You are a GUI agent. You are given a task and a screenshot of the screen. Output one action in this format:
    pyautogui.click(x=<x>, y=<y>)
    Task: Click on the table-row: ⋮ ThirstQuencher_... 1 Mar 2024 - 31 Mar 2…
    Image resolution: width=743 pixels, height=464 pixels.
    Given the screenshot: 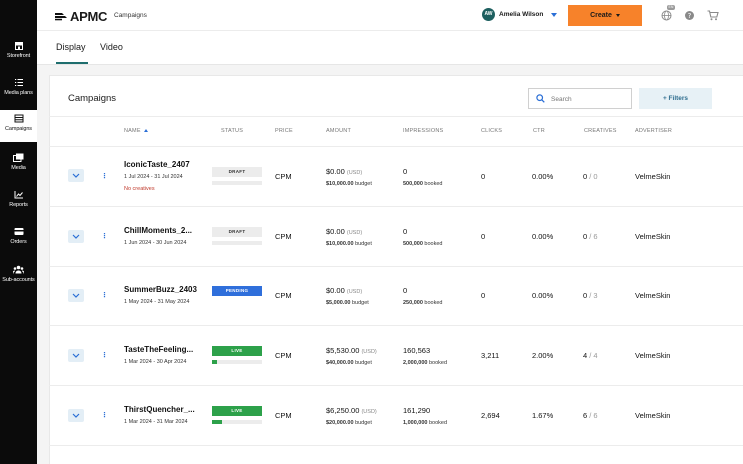 What is the action you would take?
    pyautogui.click(x=396, y=415)
    